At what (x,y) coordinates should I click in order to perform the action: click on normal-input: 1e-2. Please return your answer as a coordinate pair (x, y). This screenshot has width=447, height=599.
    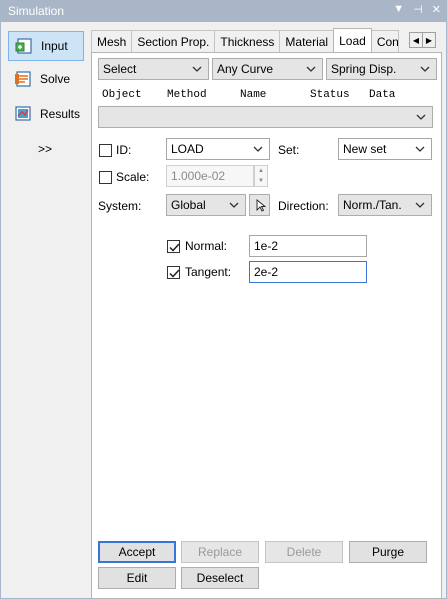
    Looking at the image, I should click on (308, 246).